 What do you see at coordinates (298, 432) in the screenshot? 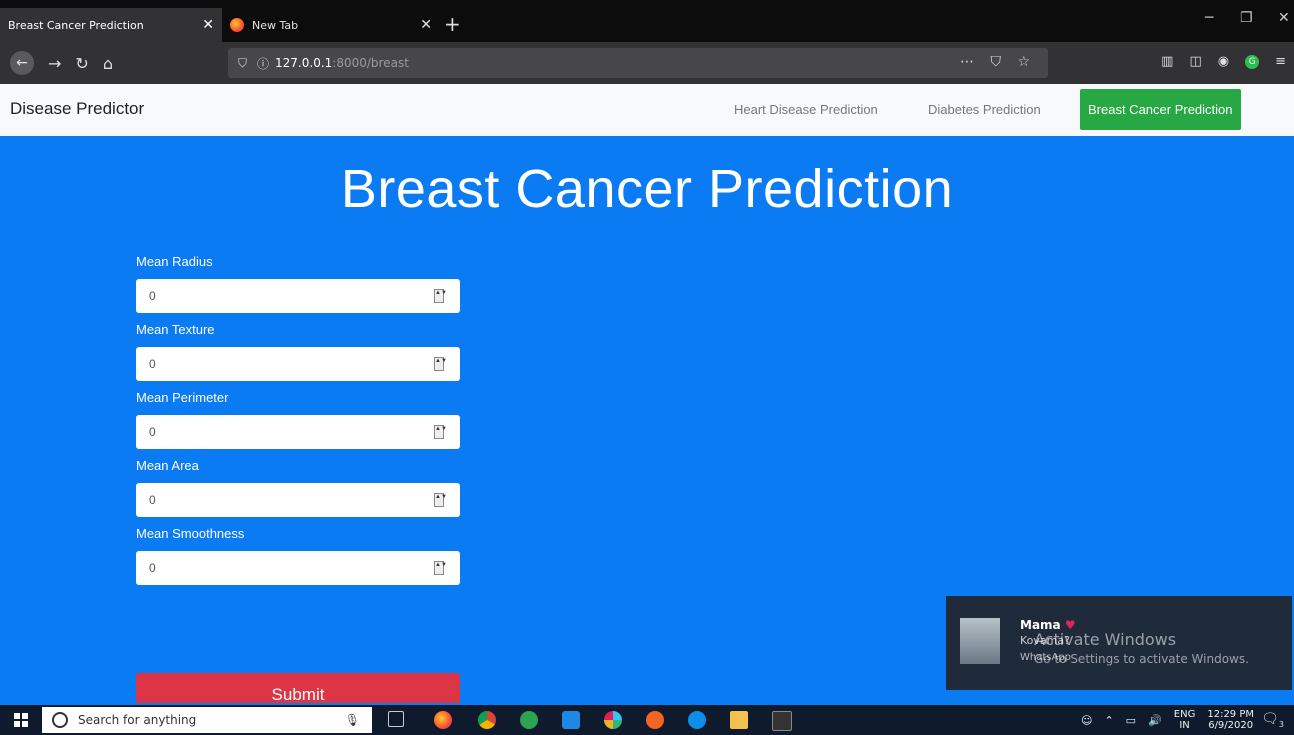
I see `mean-perimeter-input: 0 ▲▼` at bounding box center [298, 432].